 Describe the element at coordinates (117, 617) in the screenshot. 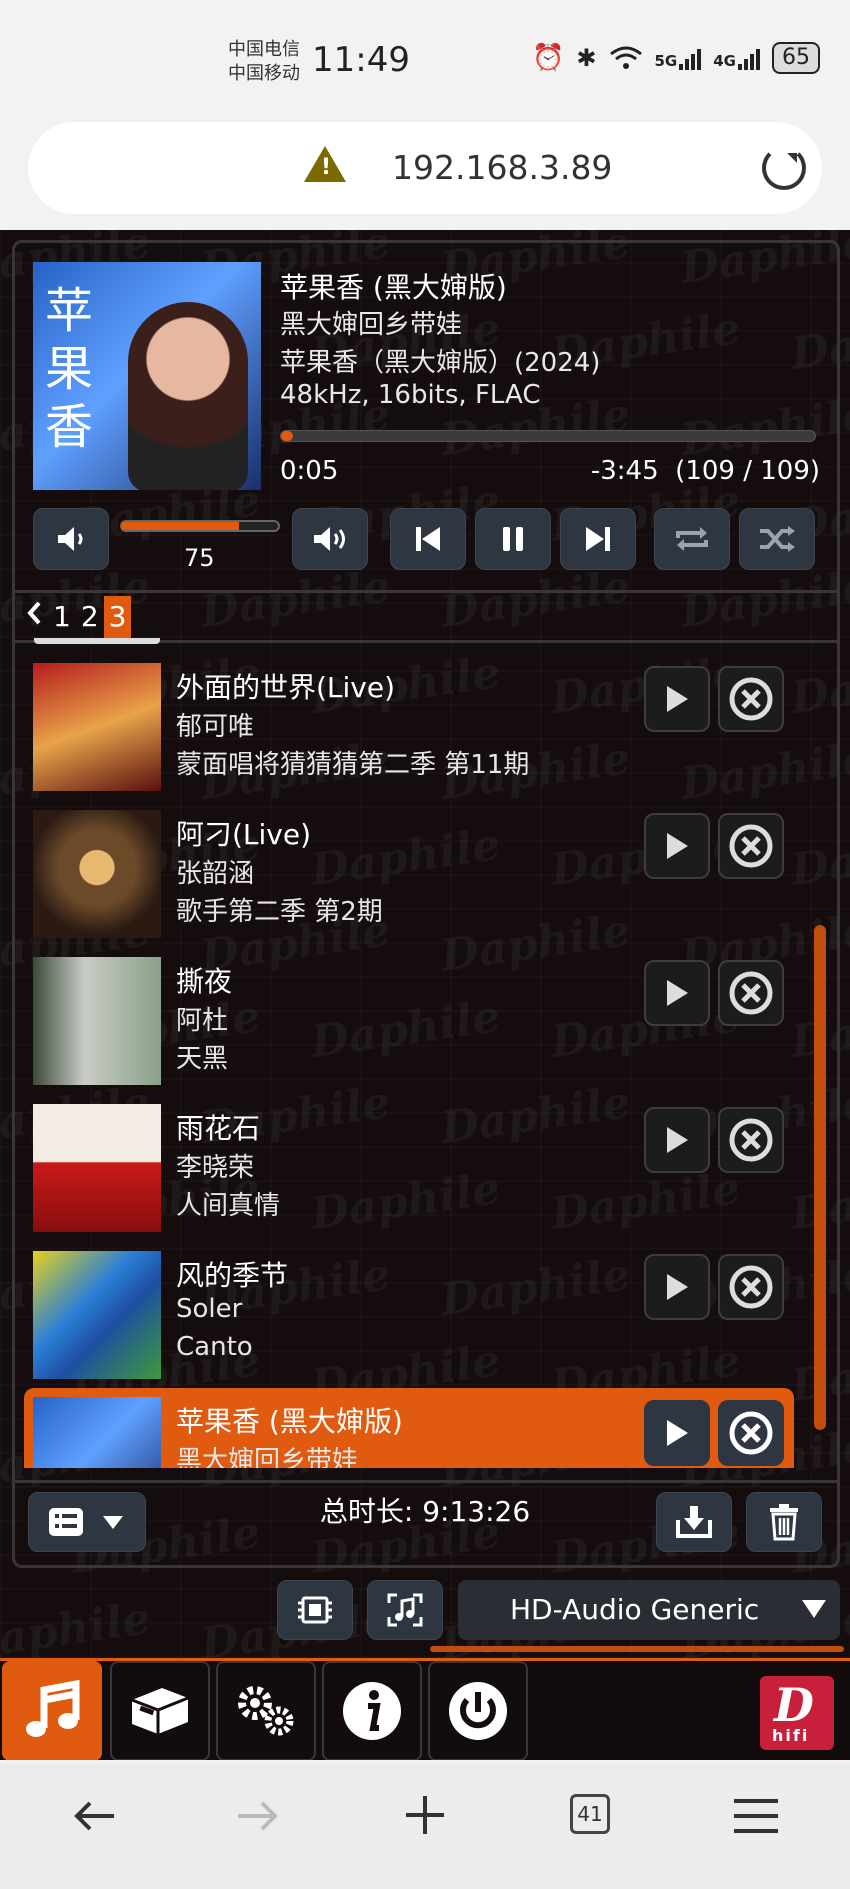

I see `page-3-active: 3` at that location.